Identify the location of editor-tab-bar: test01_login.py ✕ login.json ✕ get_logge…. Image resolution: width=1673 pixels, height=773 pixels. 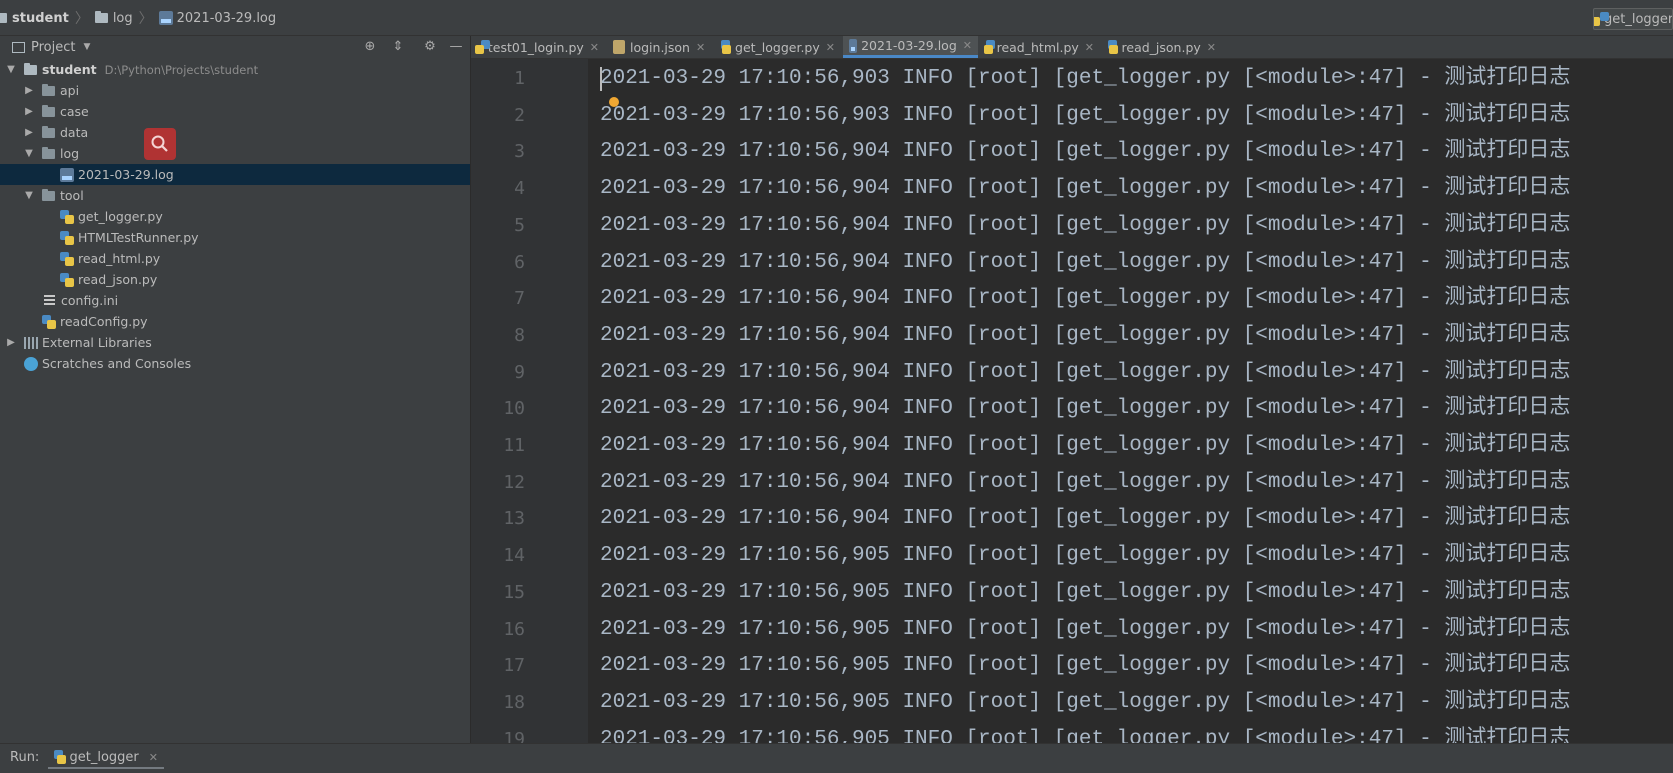
(1072, 47).